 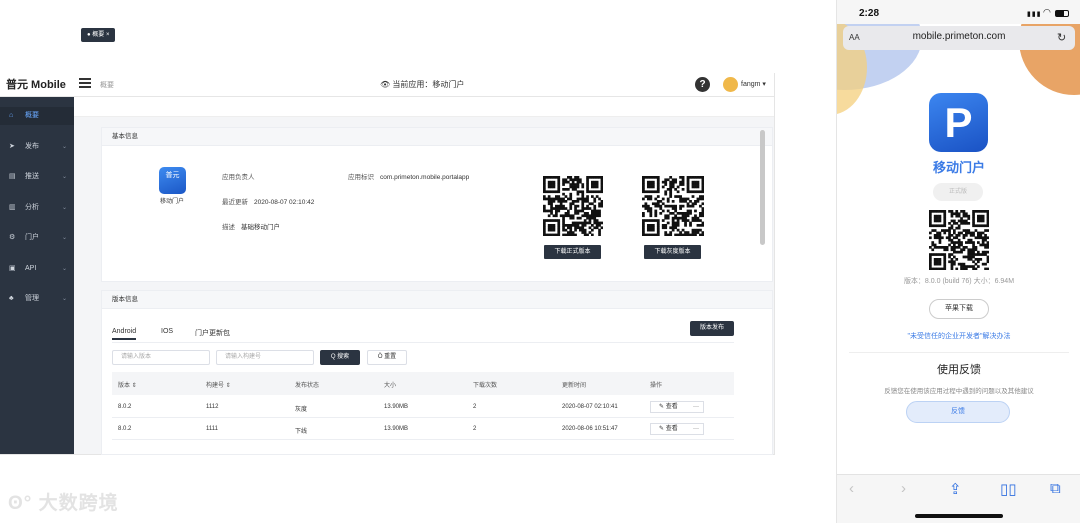 I want to click on api-icon: ▣, so click(x=12, y=268).